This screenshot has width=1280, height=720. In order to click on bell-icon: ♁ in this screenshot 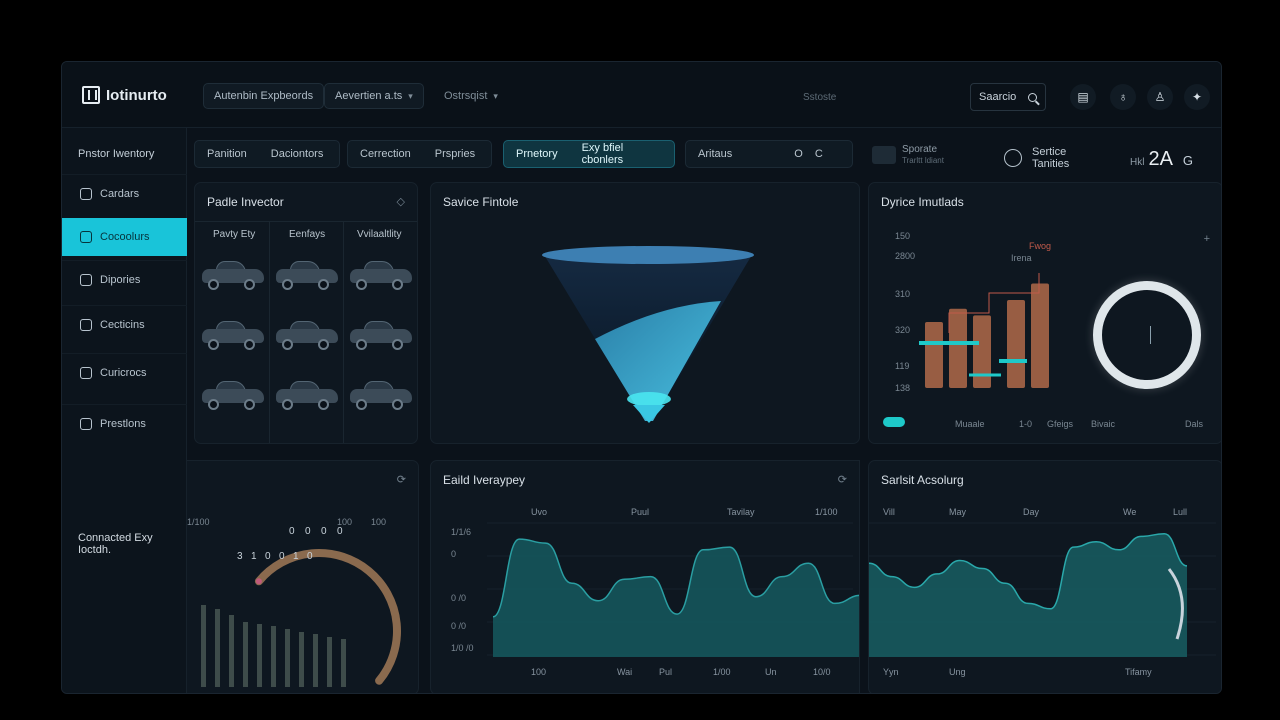, I will do `click(1123, 97)`.